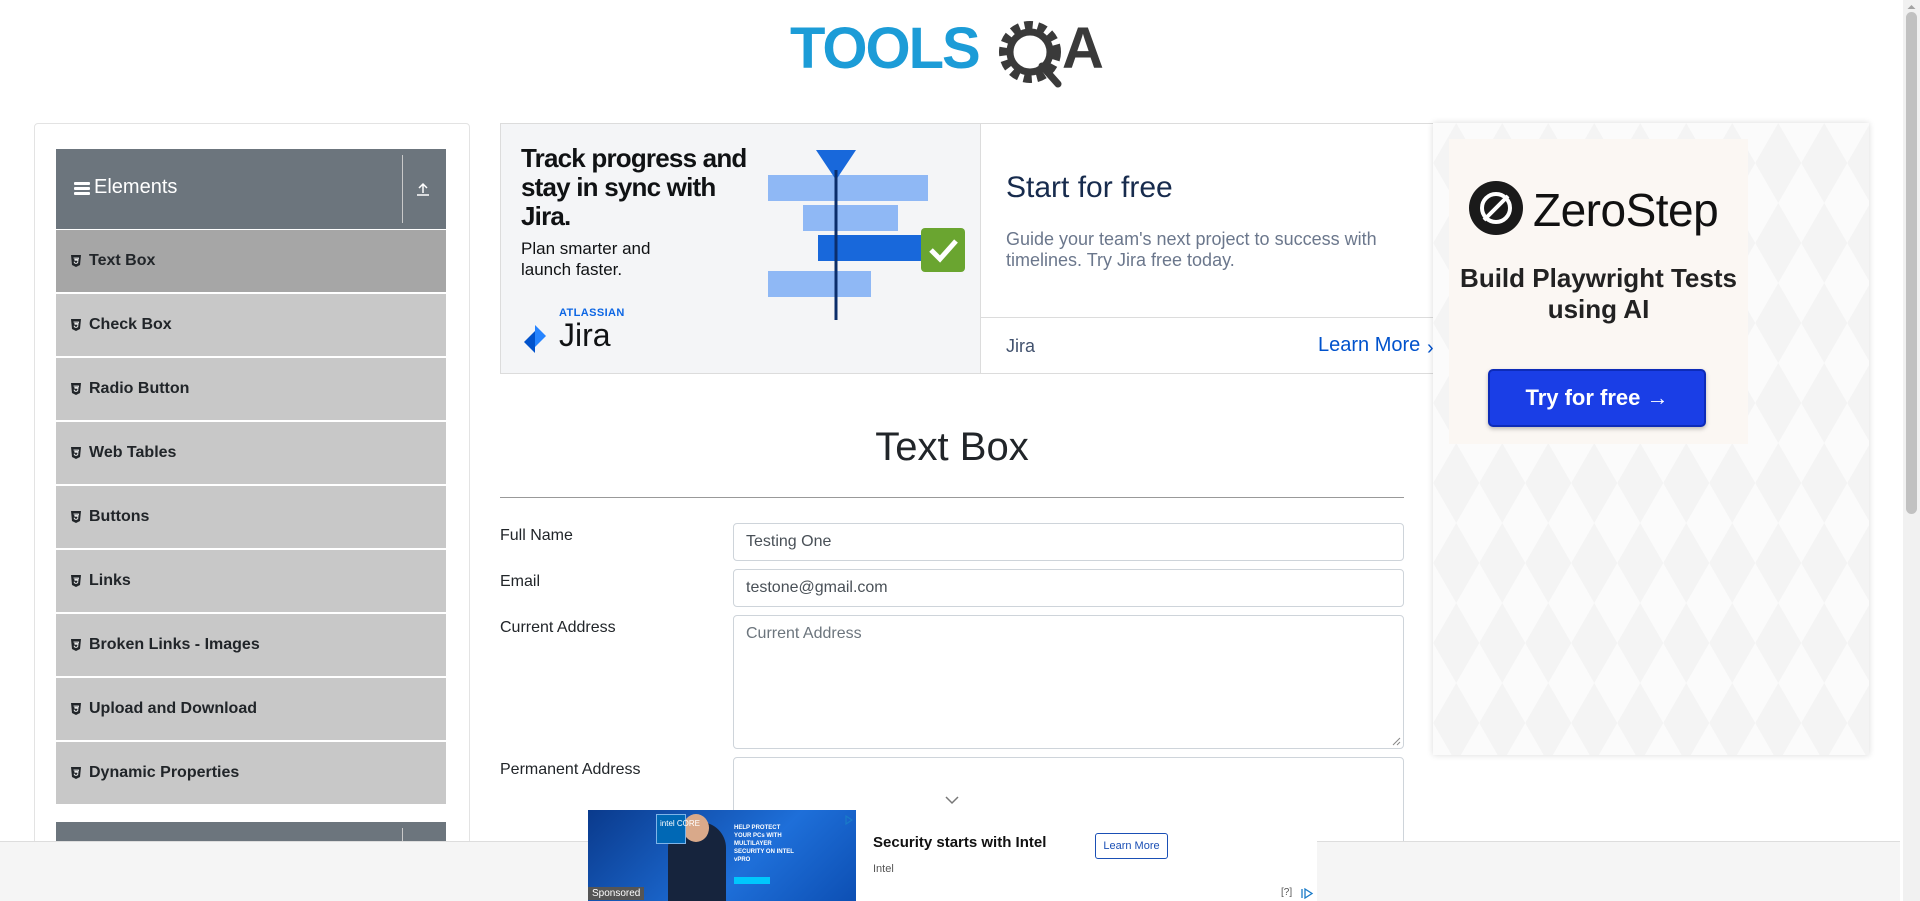 The height and width of the screenshot is (901, 1920). I want to click on resize-grip-icon, so click(1396, 741).